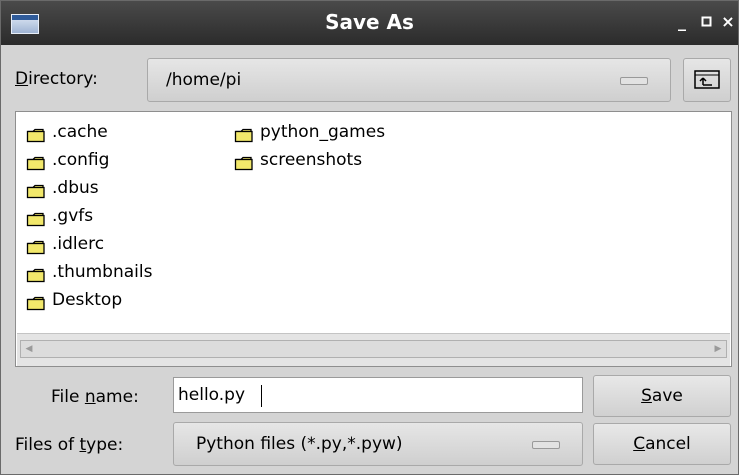  What do you see at coordinates (718, 349) in the screenshot?
I see `scroll-right-icon: ▶` at bounding box center [718, 349].